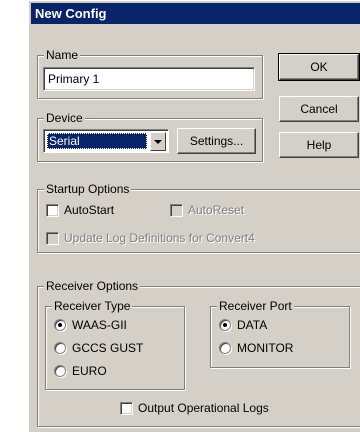 The width and height of the screenshot is (360, 432). What do you see at coordinates (88, 189) in the screenshot?
I see `startup-options-legend: Startup Options` at bounding box center [88, 189].